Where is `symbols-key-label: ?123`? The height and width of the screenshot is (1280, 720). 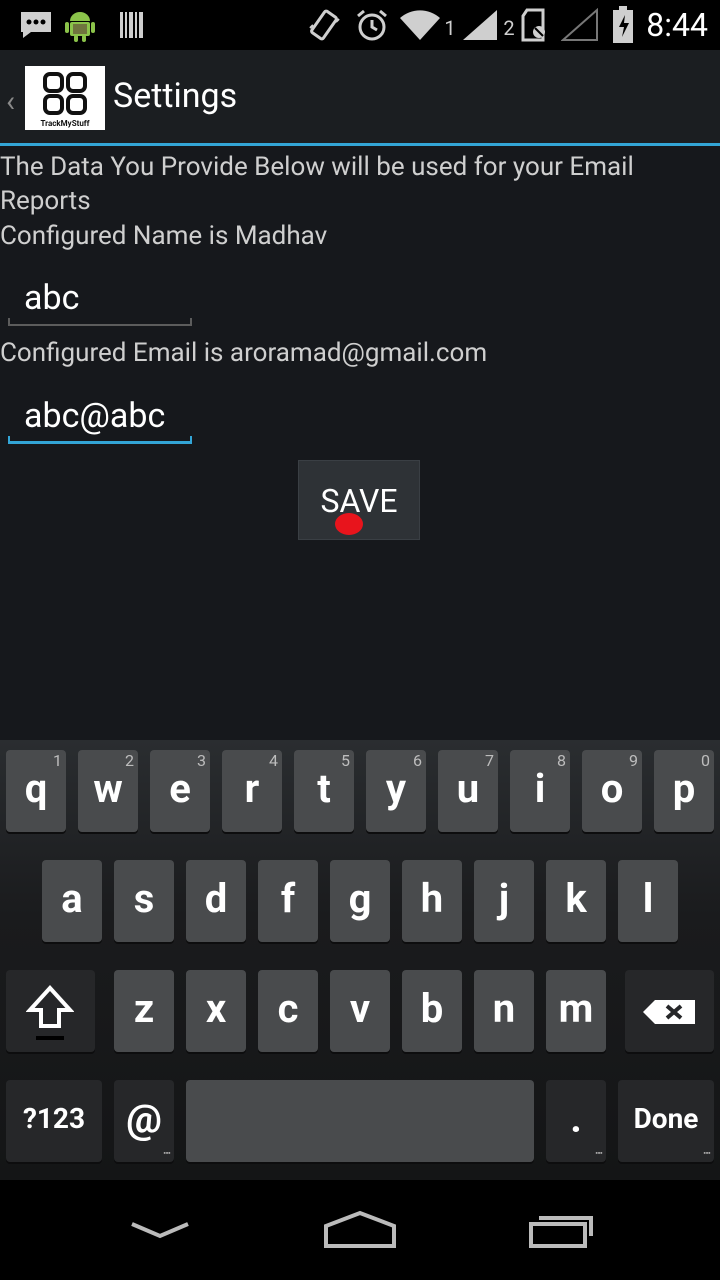 symbols-key-label: ?123 is located at coordinates (54, 1118).